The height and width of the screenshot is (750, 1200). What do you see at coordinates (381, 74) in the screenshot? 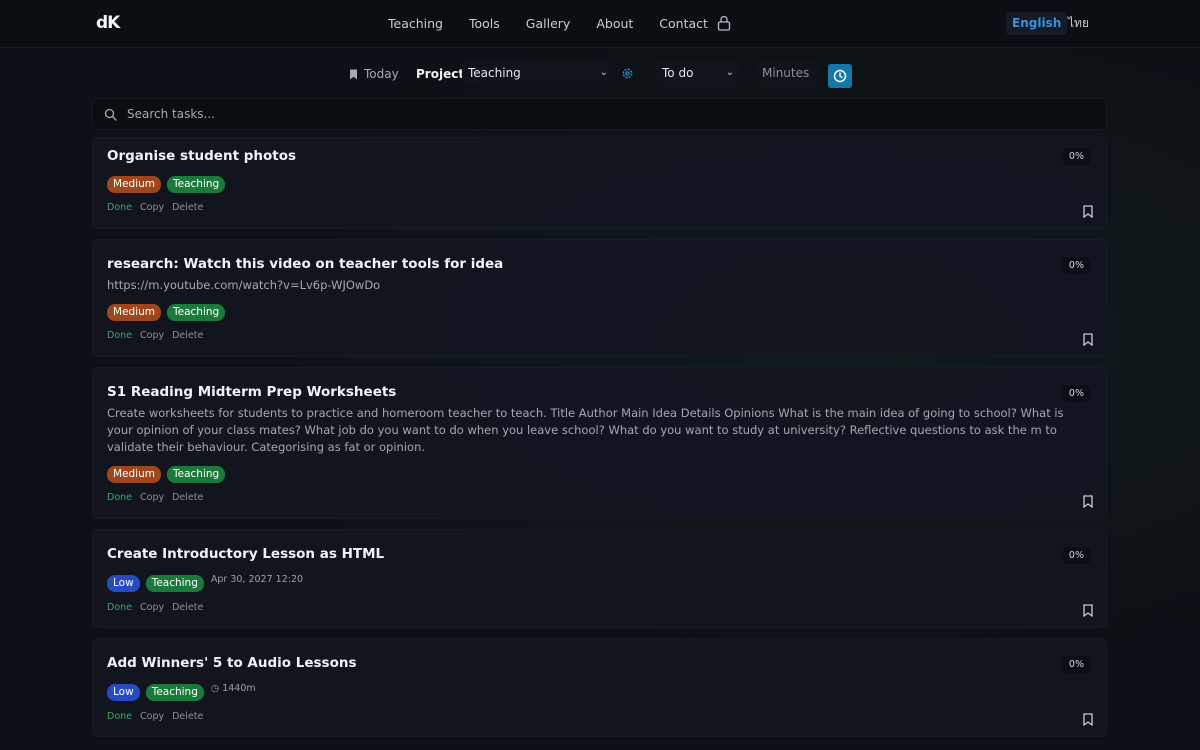
I see `today-label: Today` at bounding box center [381, 74].